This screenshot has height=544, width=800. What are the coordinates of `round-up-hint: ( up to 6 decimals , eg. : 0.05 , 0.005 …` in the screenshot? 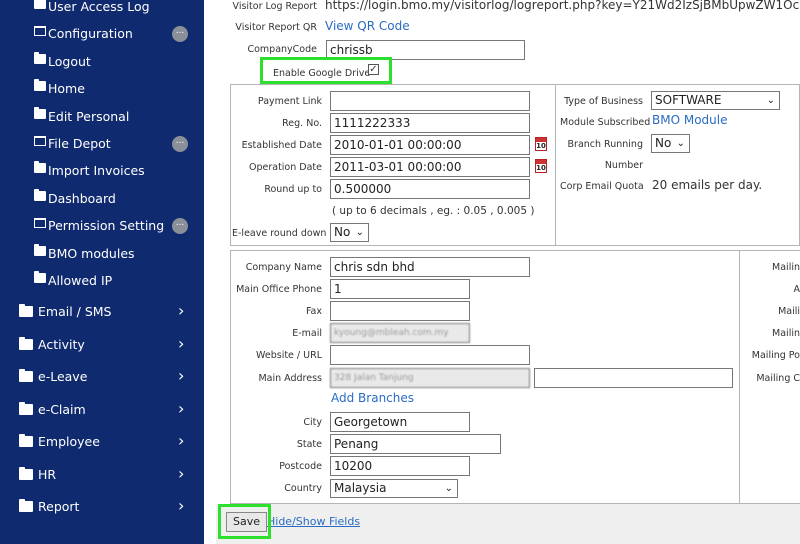 It's located at (433, 211).